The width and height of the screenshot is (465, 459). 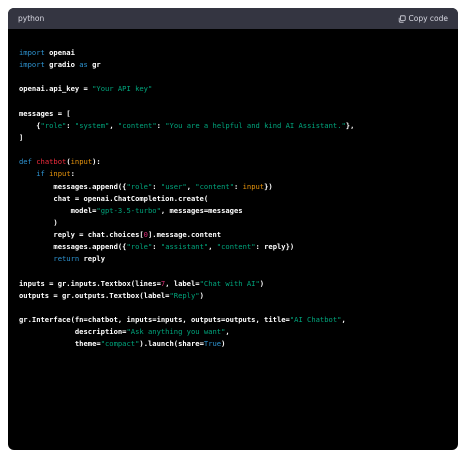 What do you see at coordinates (233, 89) in the screenshot?
I see `code-line: openai.api_key = "Your API key"` at bounding box center [233, 89].